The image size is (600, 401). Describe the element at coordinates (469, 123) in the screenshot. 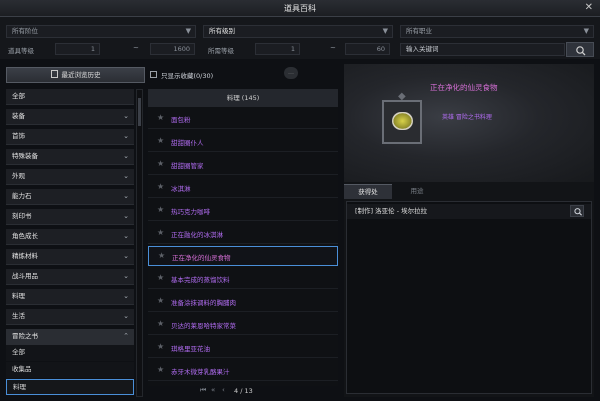

I see `item-detail-header: ◆ 正在净化的仙灵食物 英雄 冒险之书料理` at that location.